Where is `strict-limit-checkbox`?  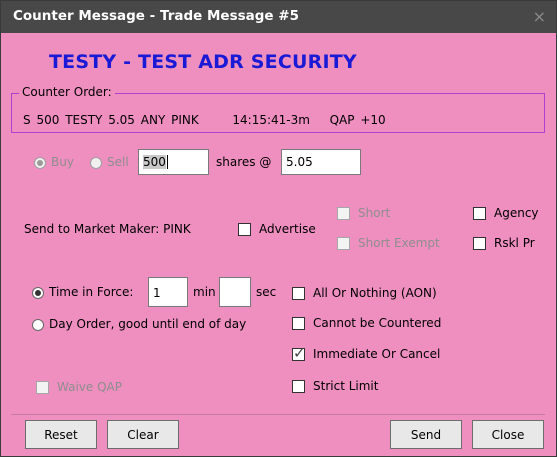
strict-limit-checkbox is located at coordinates (298, 386).